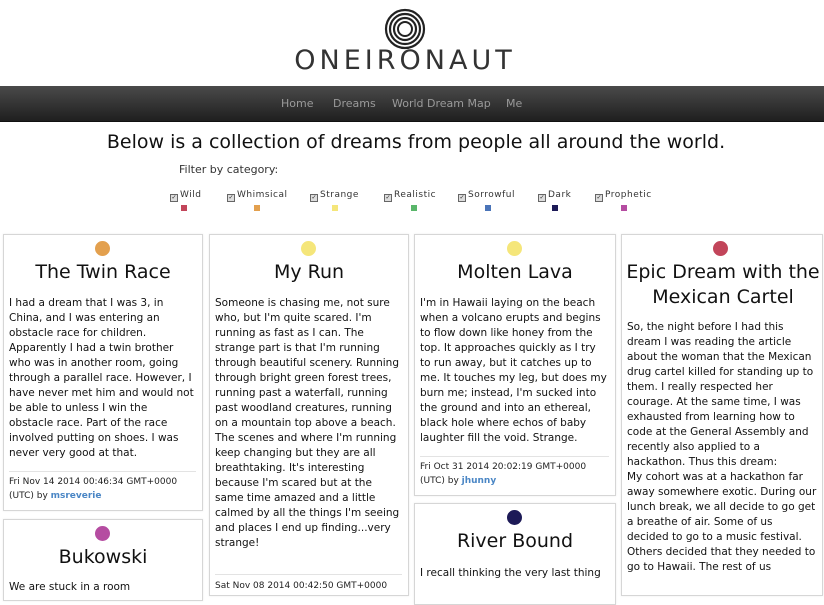 The image size is (824, 605). I want to click on filter-label: Filter by category:, so click(229, 169).